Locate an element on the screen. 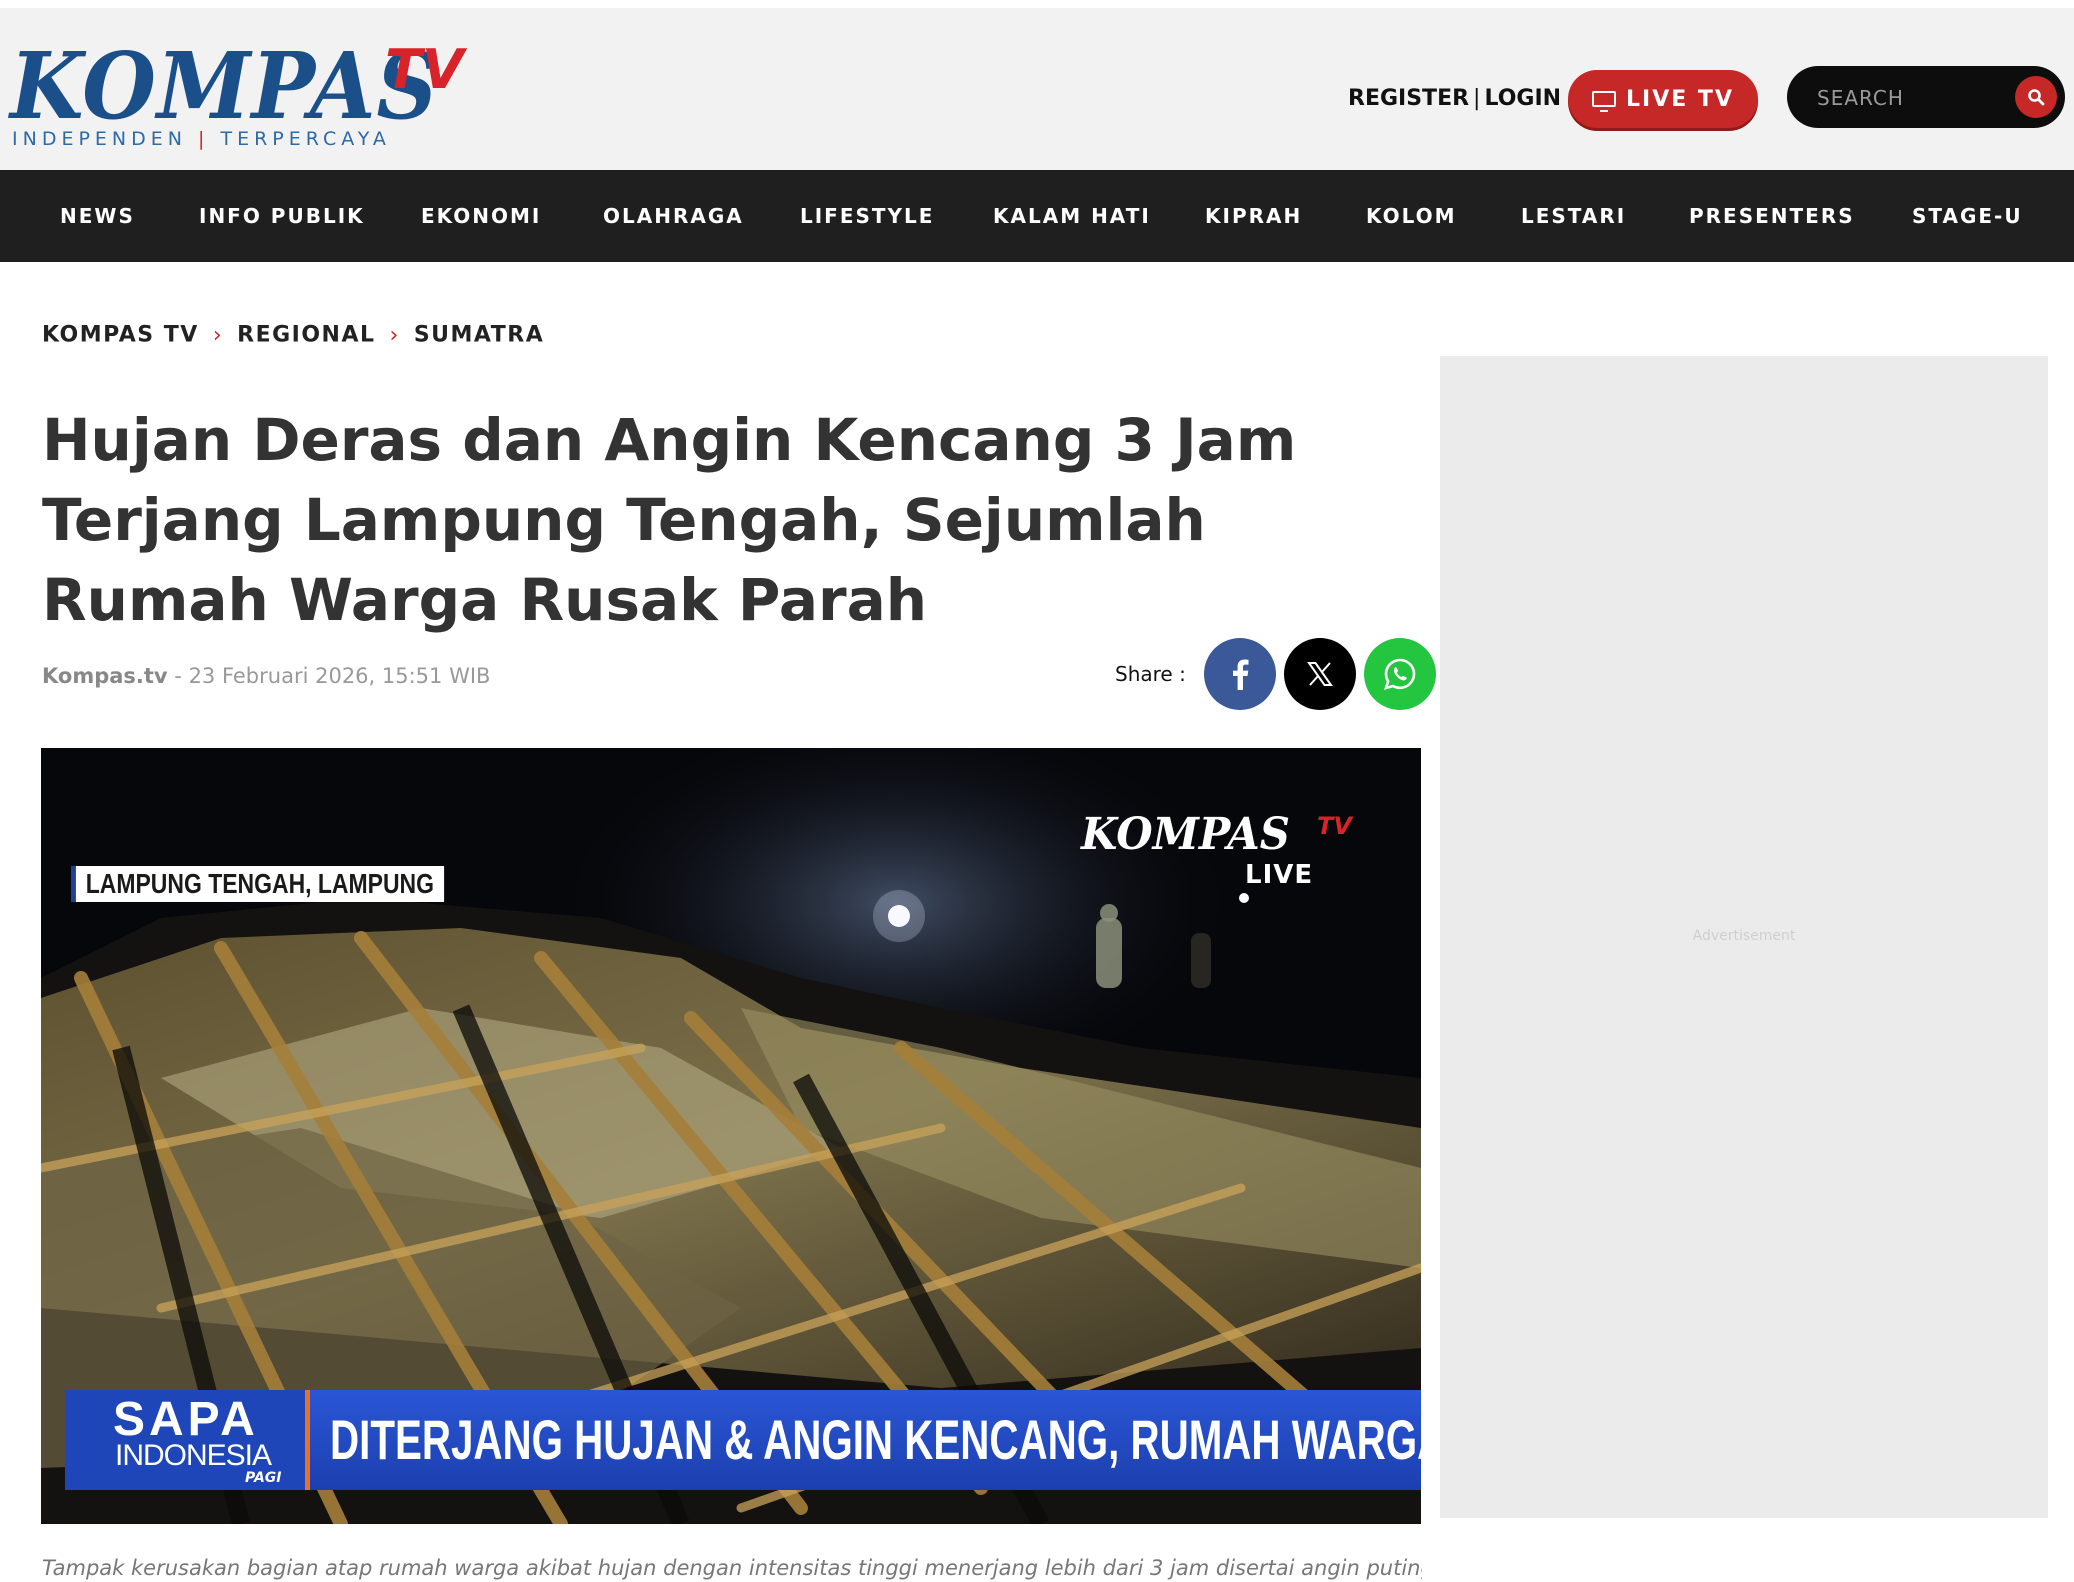 This screenshot has height=1582, width=2074. share-facebook-button is located at coordinates (1239, 674).